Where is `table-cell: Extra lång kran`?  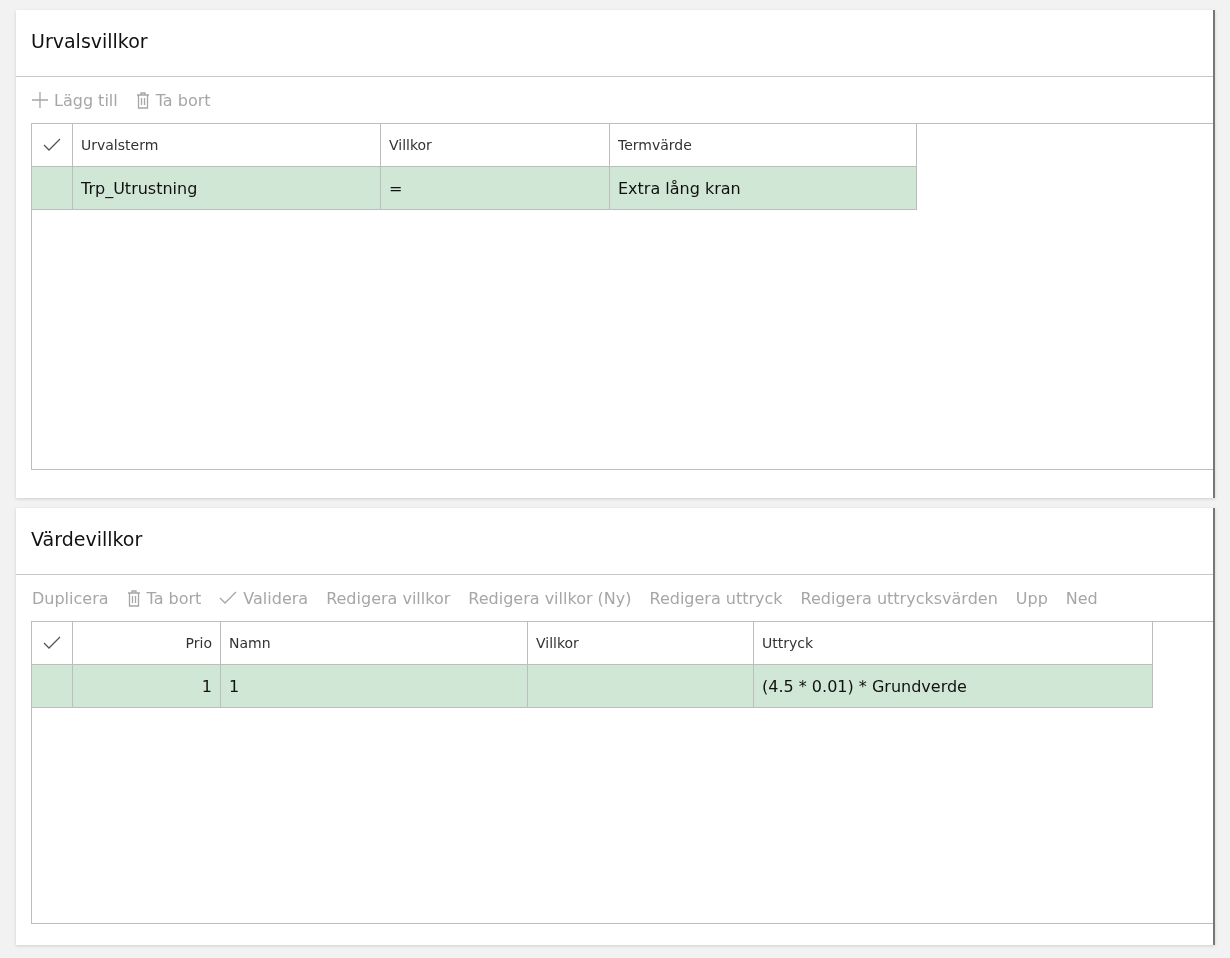
table-cell: Extra lång kran is located at coordinates (763, 188).